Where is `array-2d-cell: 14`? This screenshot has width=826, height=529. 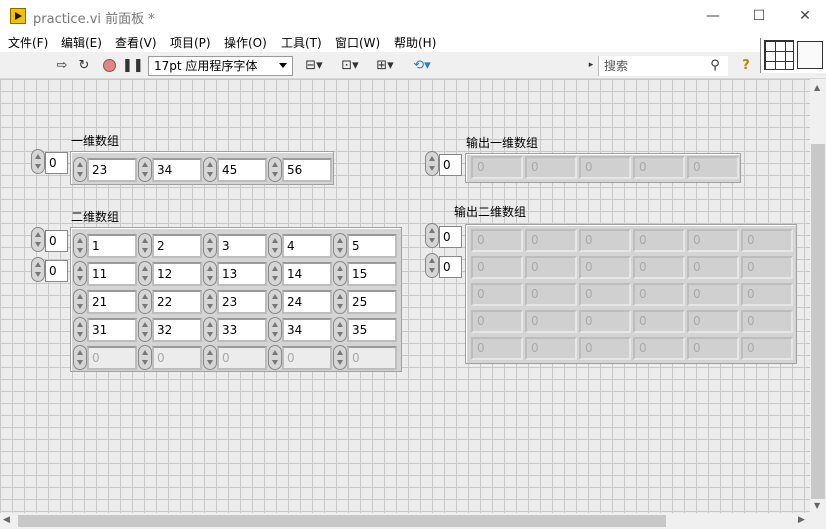
array-2d-cell: 14 is located at coordinates (307, 274).